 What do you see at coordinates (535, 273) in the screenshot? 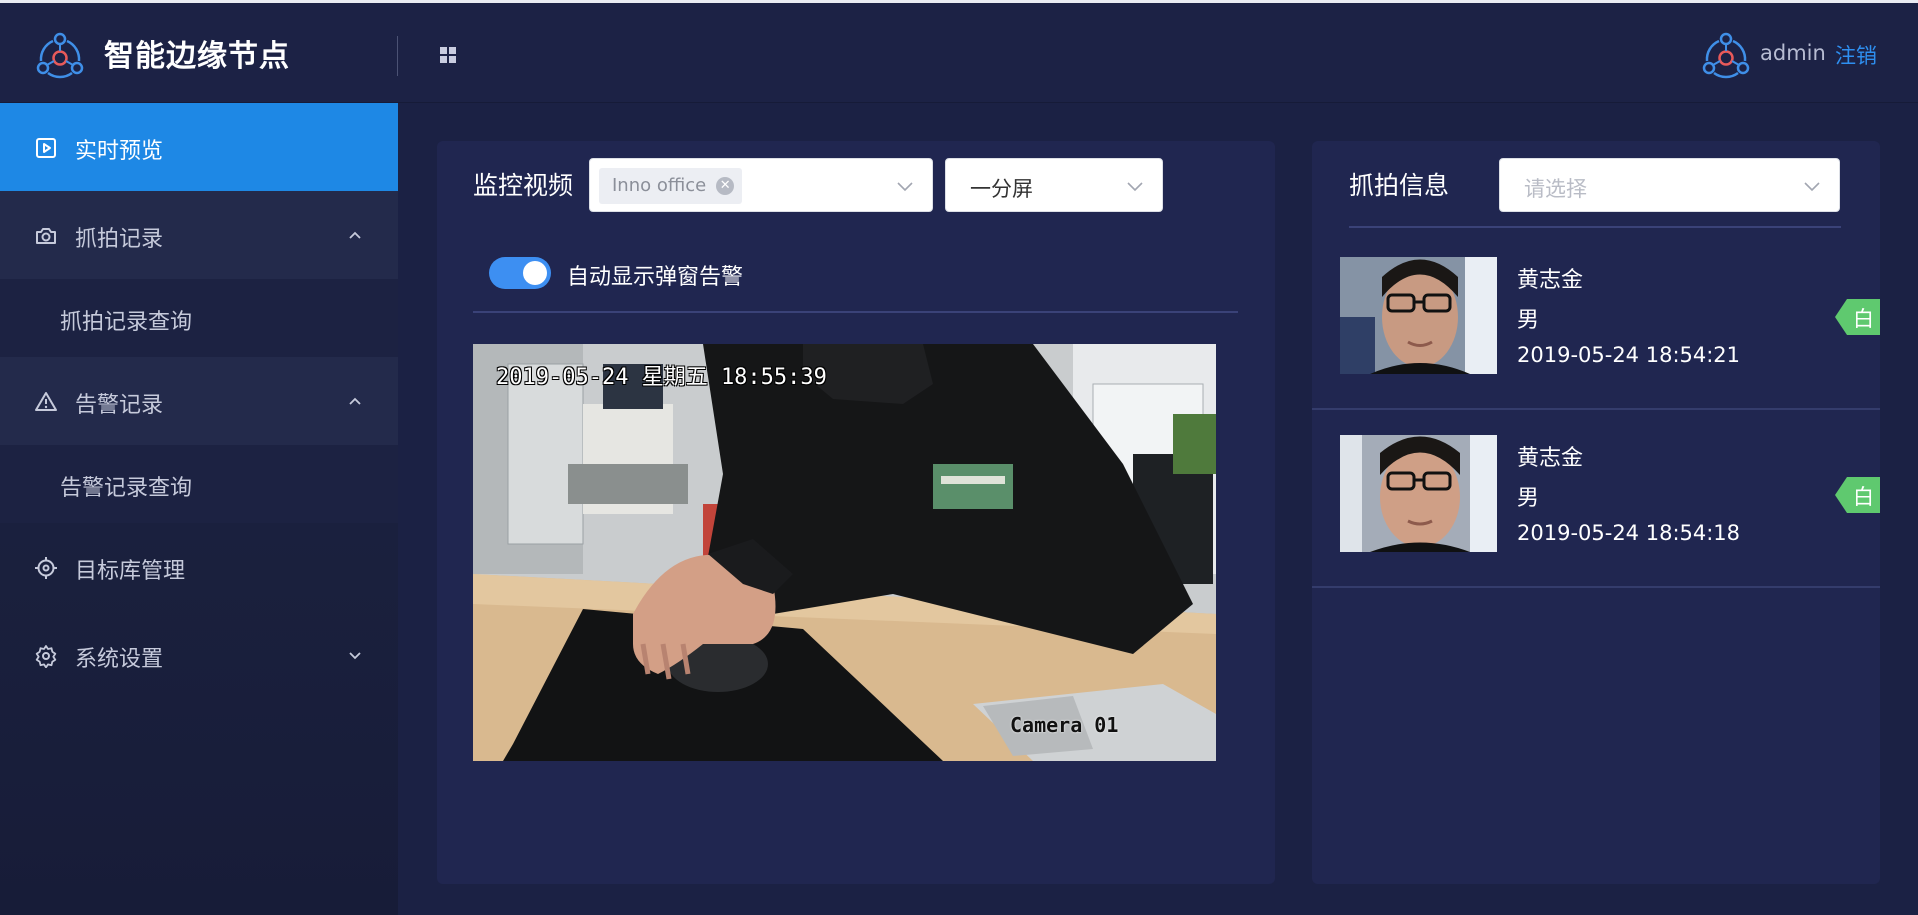
I see `toggle-knob` at bounding box center [535, 273].